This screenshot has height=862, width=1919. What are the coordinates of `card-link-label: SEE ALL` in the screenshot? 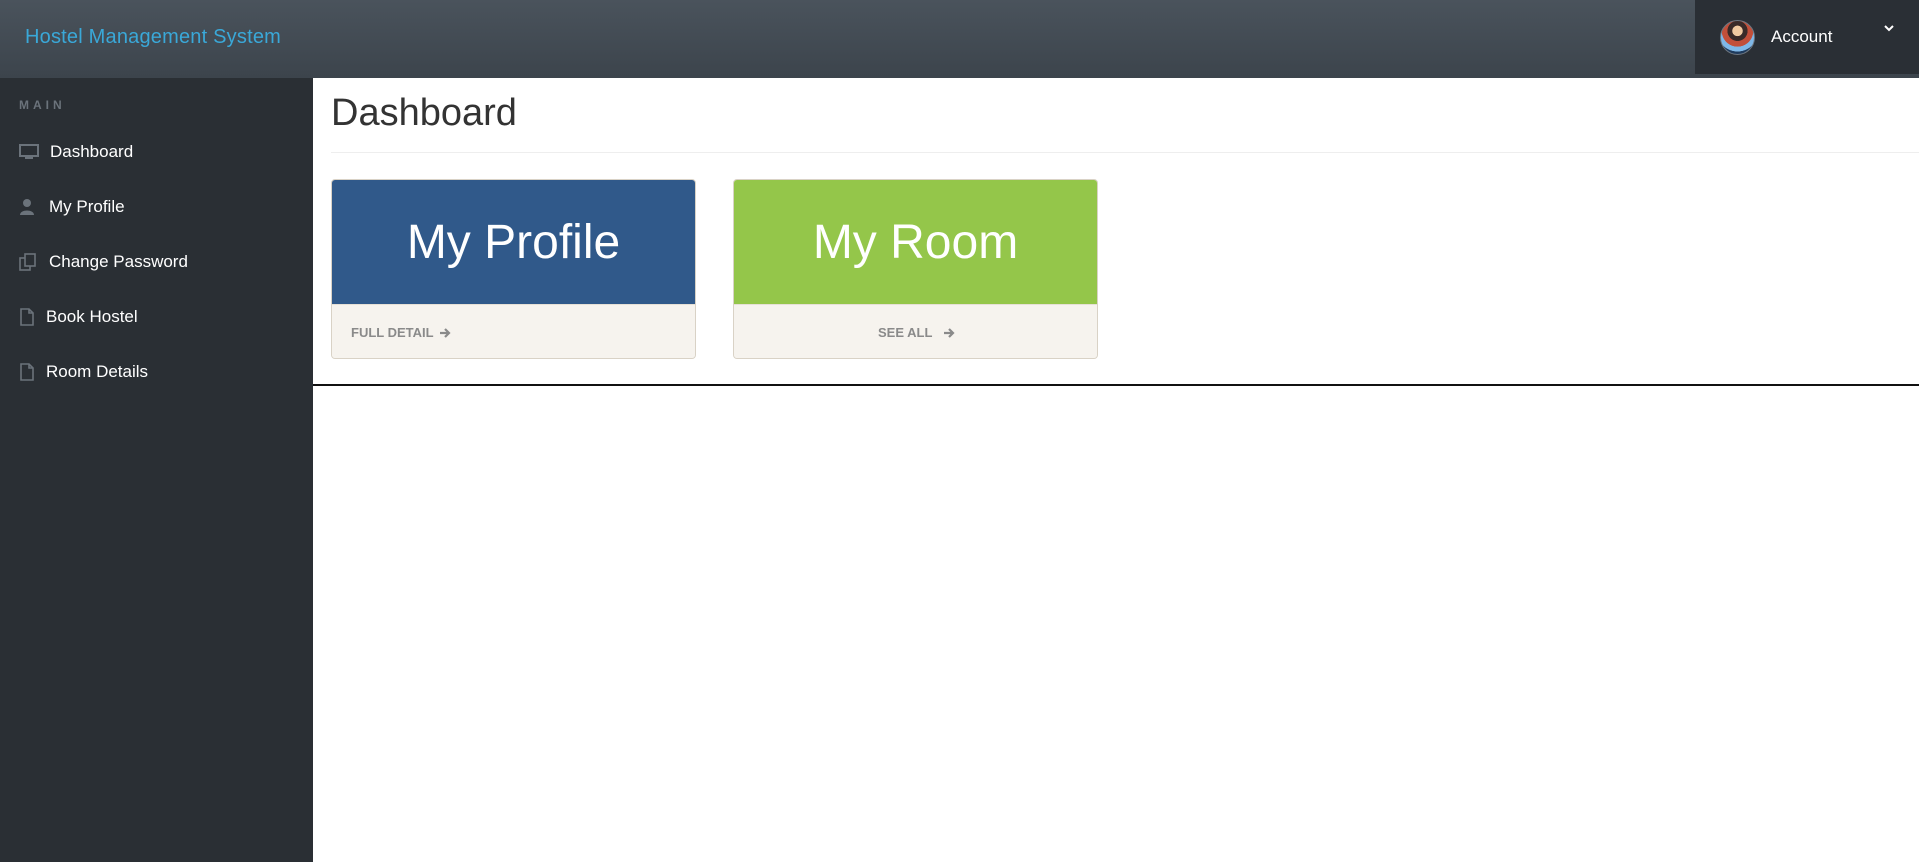 It's located at (905, 332).